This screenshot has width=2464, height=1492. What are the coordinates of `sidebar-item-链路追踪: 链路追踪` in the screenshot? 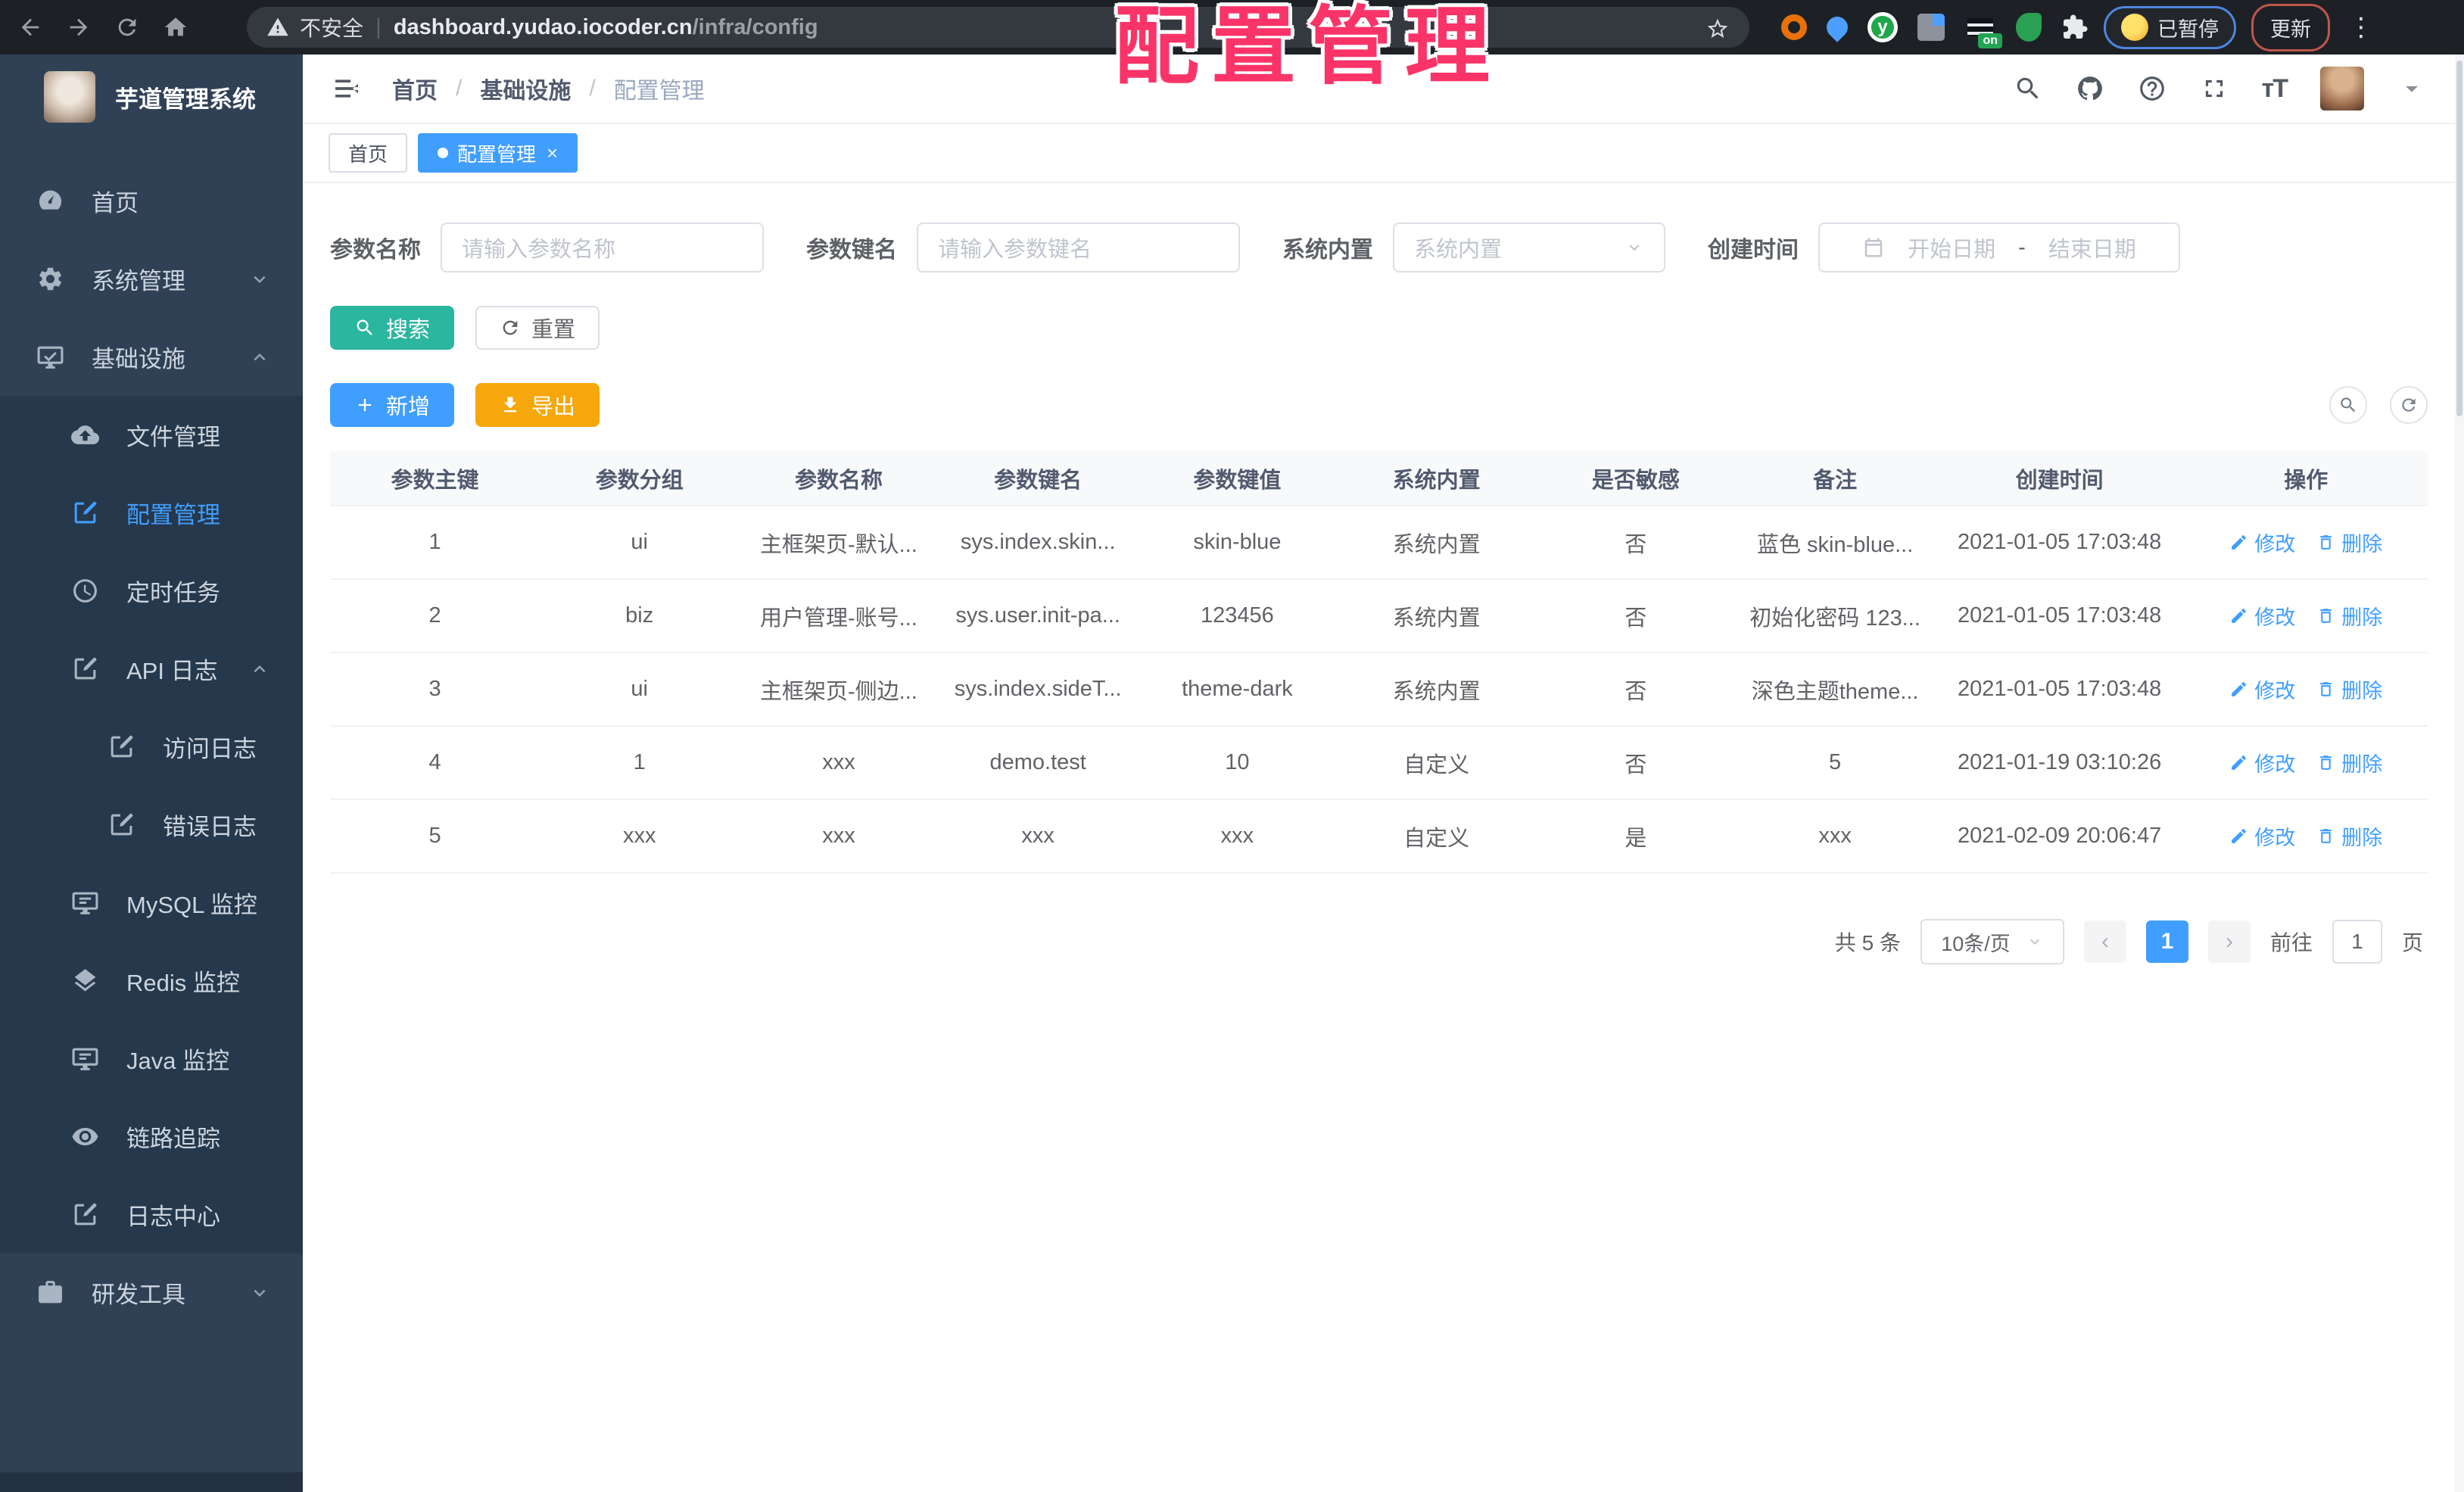 It's located at (151, 1137).